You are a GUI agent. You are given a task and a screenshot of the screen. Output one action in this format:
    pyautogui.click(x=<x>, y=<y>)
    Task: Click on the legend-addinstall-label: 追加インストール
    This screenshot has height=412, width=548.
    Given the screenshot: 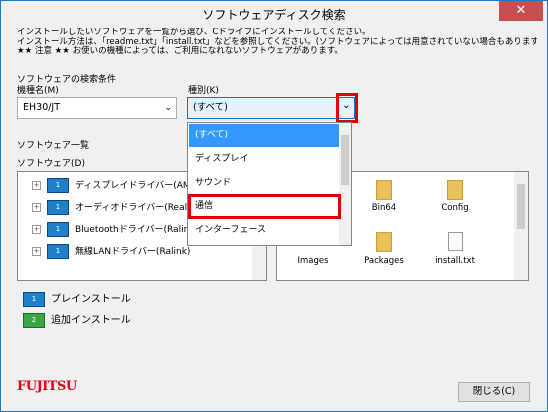 What is the action you would take?
    pyautogui.click(x=91, y=320)
    